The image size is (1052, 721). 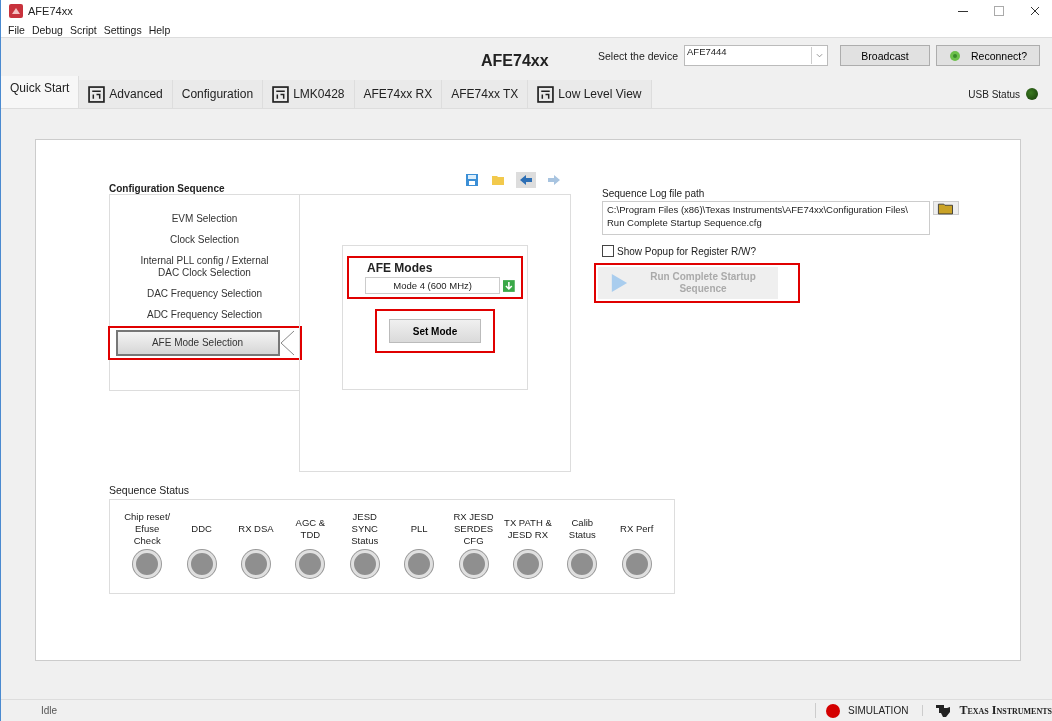 What do you see at coordinates (286, 343) in the screenshot?
I see `pointer-icon` at bounding box center [286, 343].